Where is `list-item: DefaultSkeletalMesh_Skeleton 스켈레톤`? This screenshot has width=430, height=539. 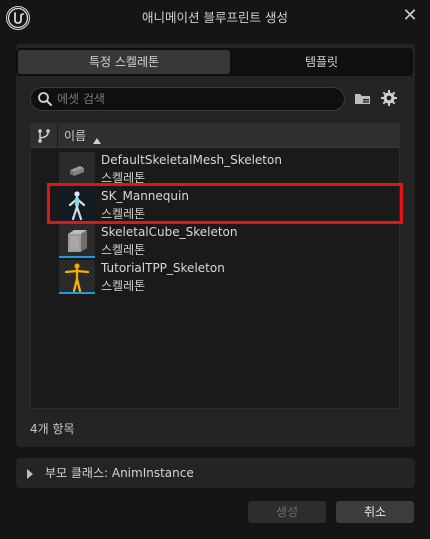 list-item: DefaultSkeletalMesh_Skeleton 스켈레톤 is located at coordinates (215, 168).